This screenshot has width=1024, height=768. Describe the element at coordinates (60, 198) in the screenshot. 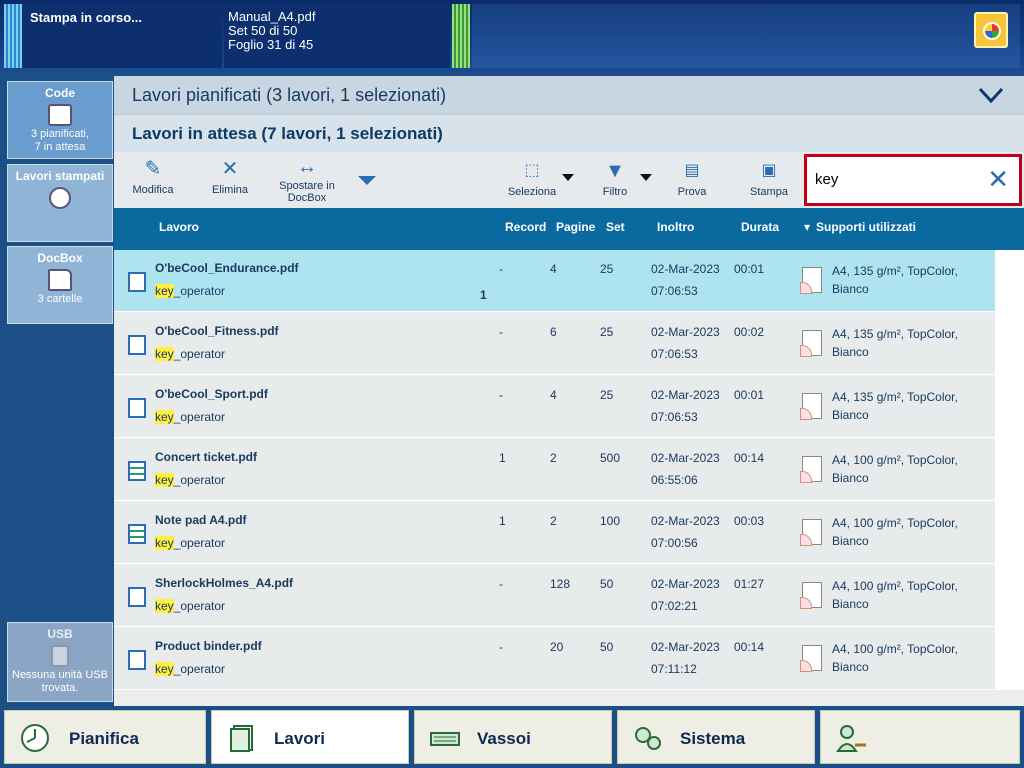

I see `history-clock-icon` at that location.